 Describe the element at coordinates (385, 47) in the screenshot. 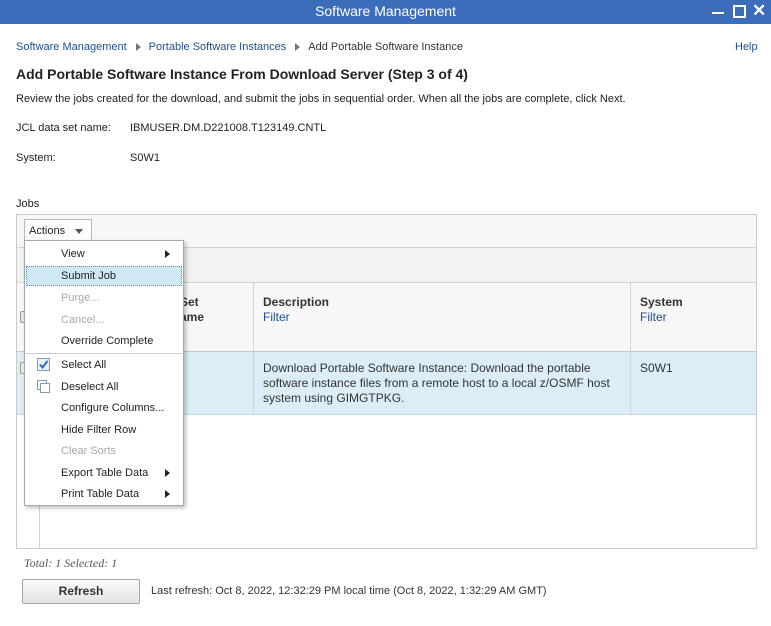

I see `breadcrumb-current: Add Portable Software Instance` at that location.